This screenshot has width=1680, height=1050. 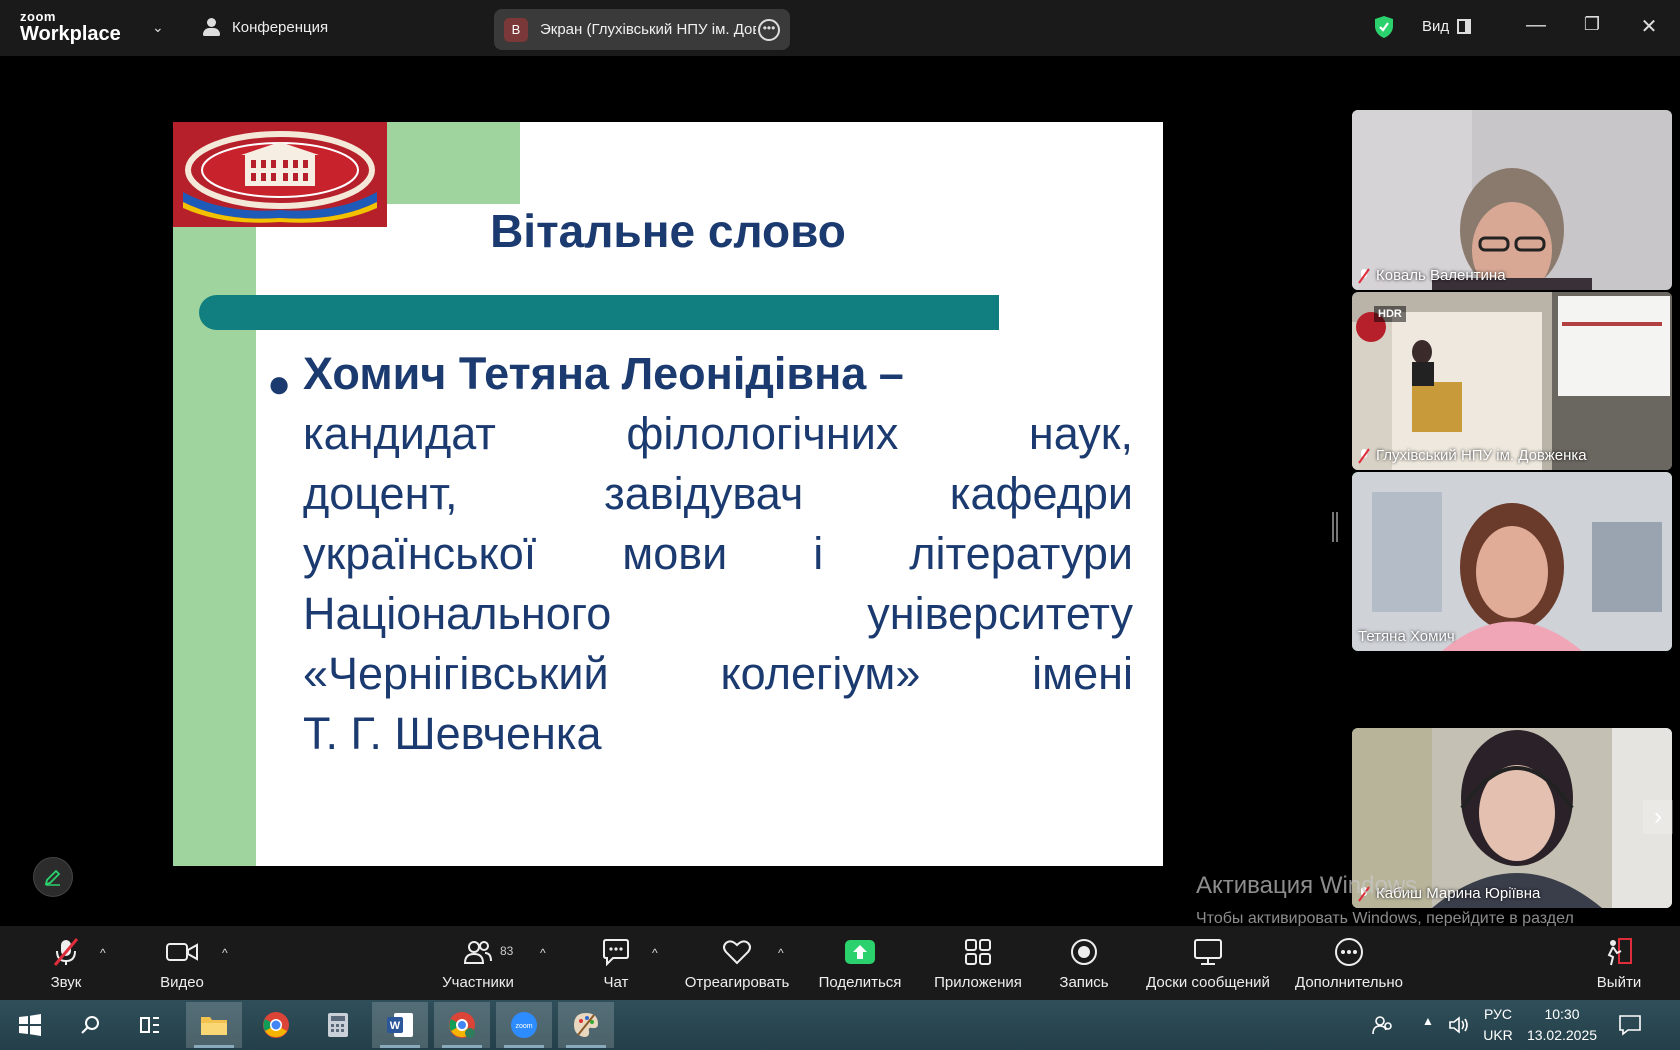 I want to click on participants-button: Участники, so click(x=478, y=963).